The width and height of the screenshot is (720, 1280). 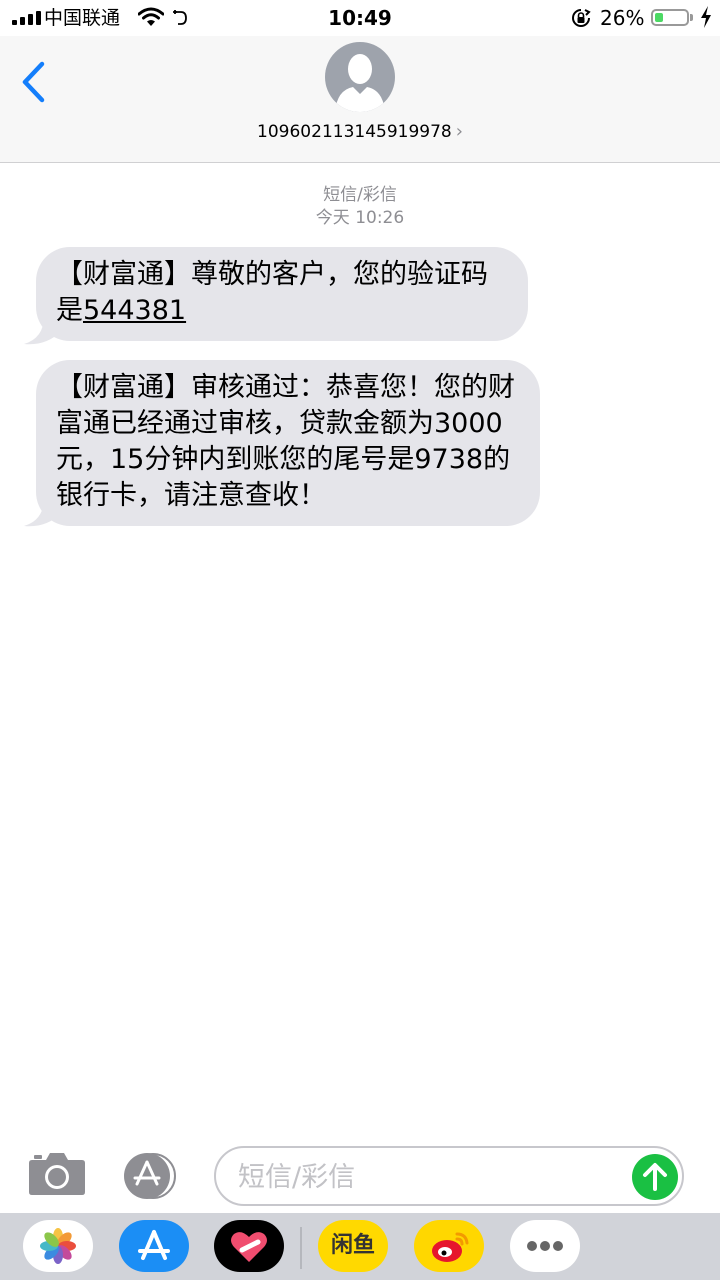 I want to click on person-silhouette-icon, so click(x=360, y=83).